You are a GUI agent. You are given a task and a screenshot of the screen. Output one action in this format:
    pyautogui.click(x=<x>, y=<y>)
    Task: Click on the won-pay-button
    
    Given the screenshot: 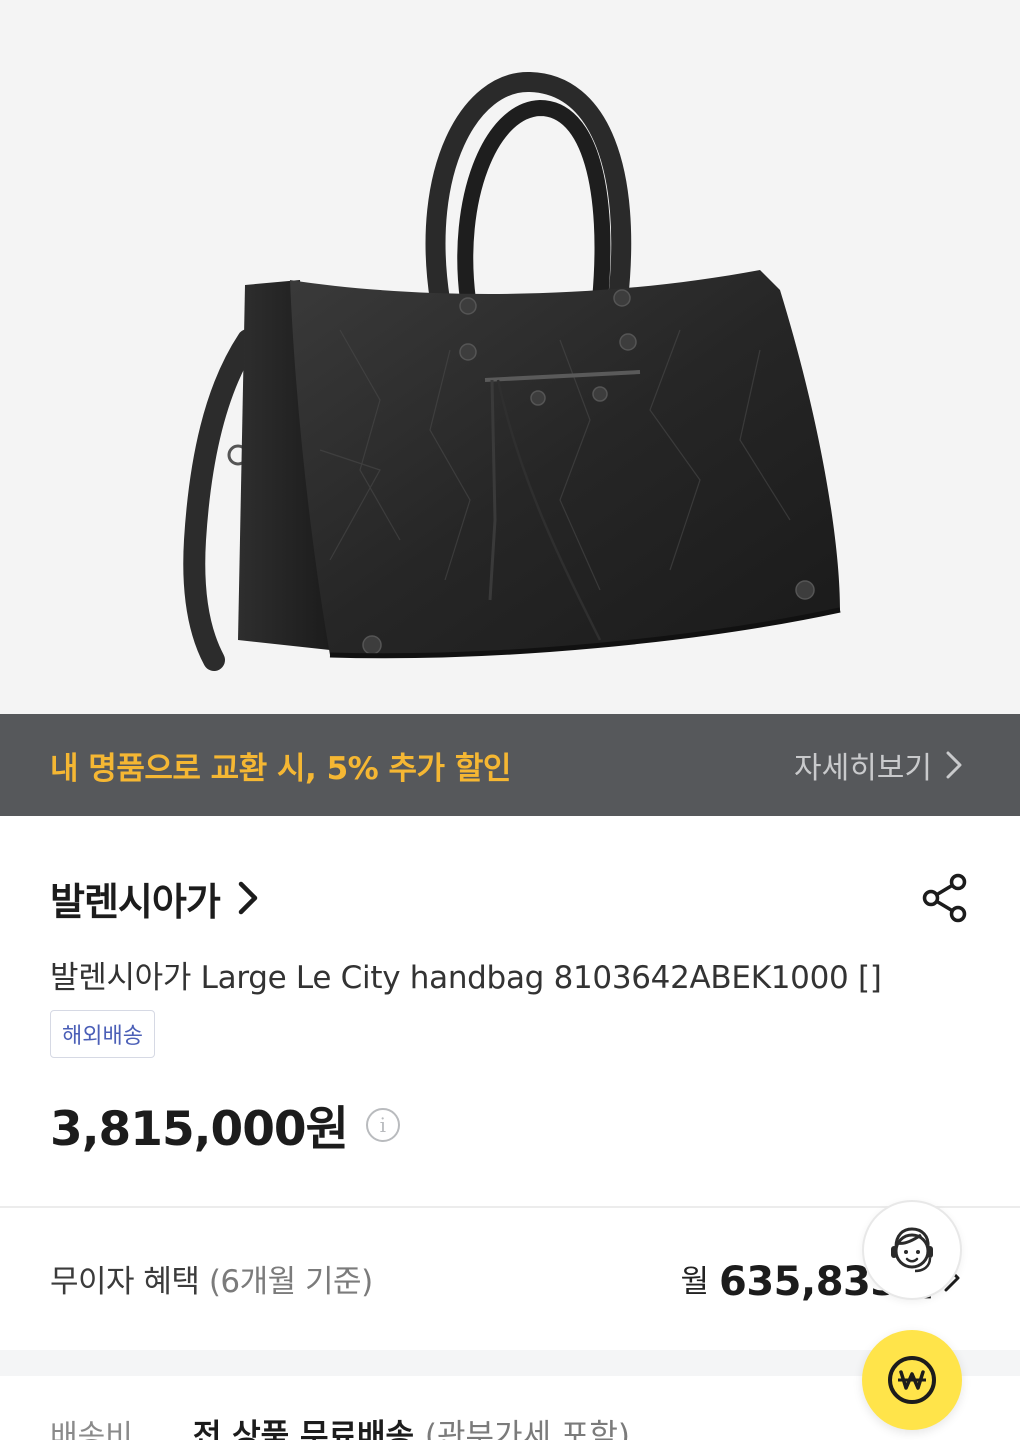 What is the action you would take?
    pyautogui.click(x=912, y=1380)
    